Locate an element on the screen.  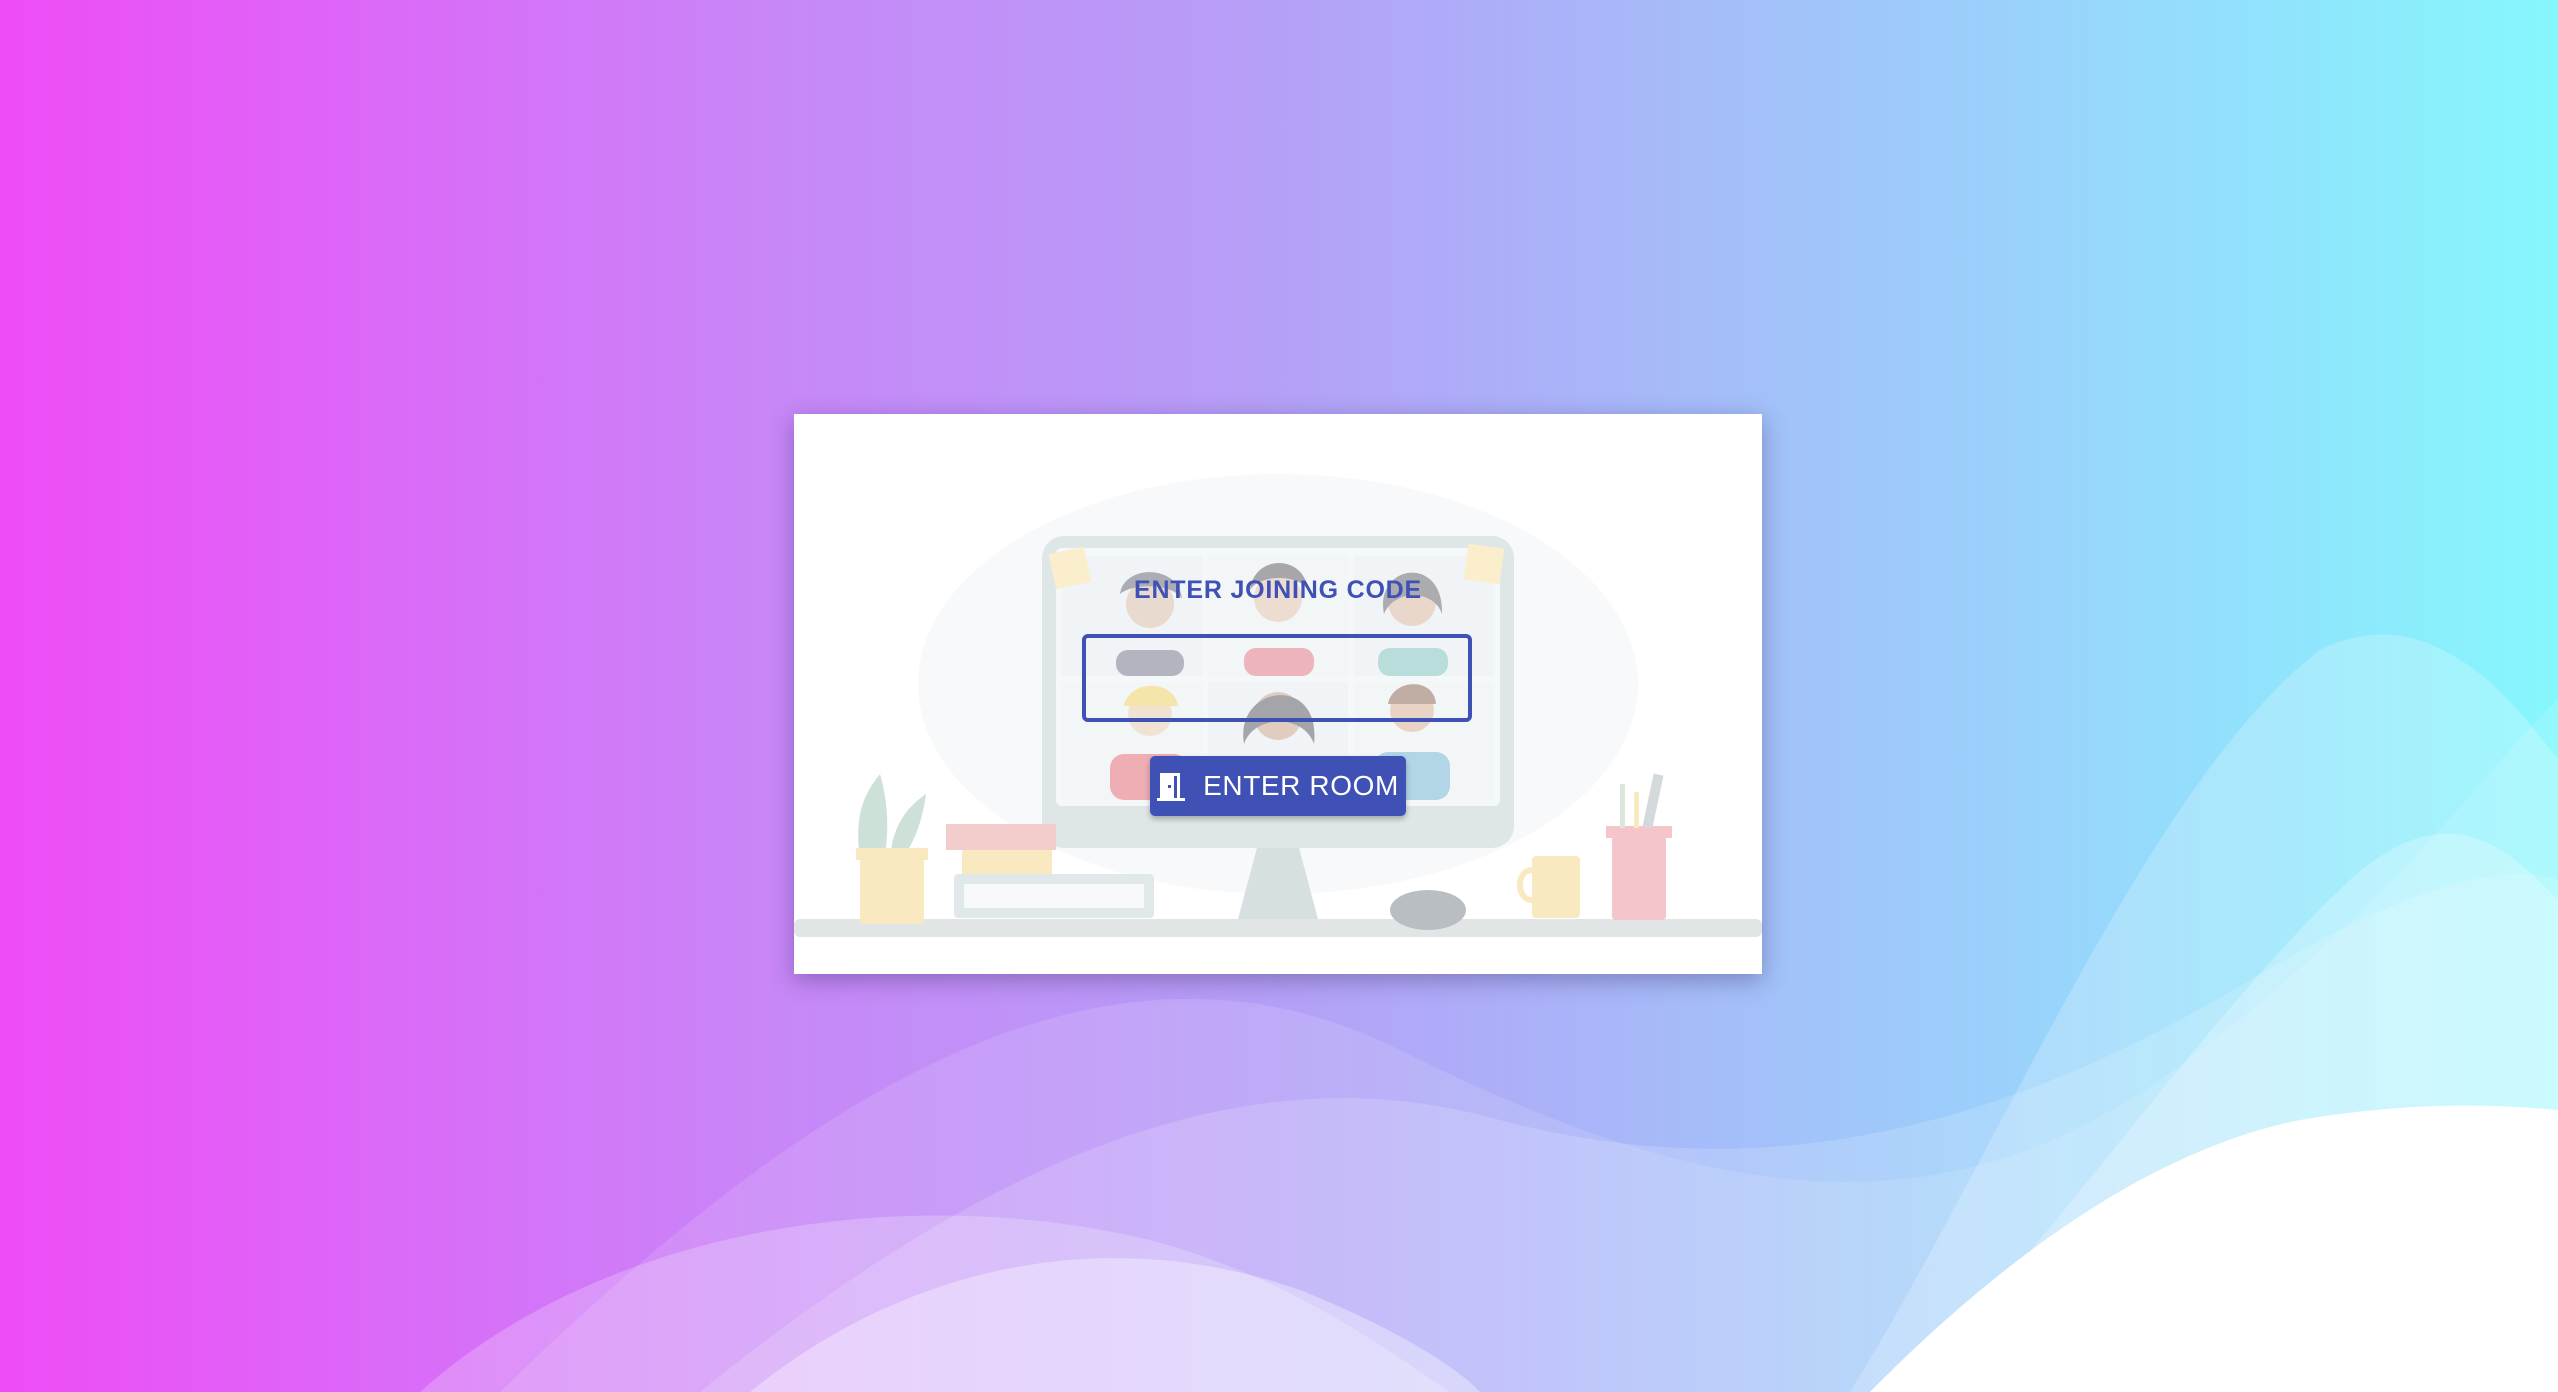
joining-code-heading: ENTER JOINING CODE is located at coordinates (1278, 590).